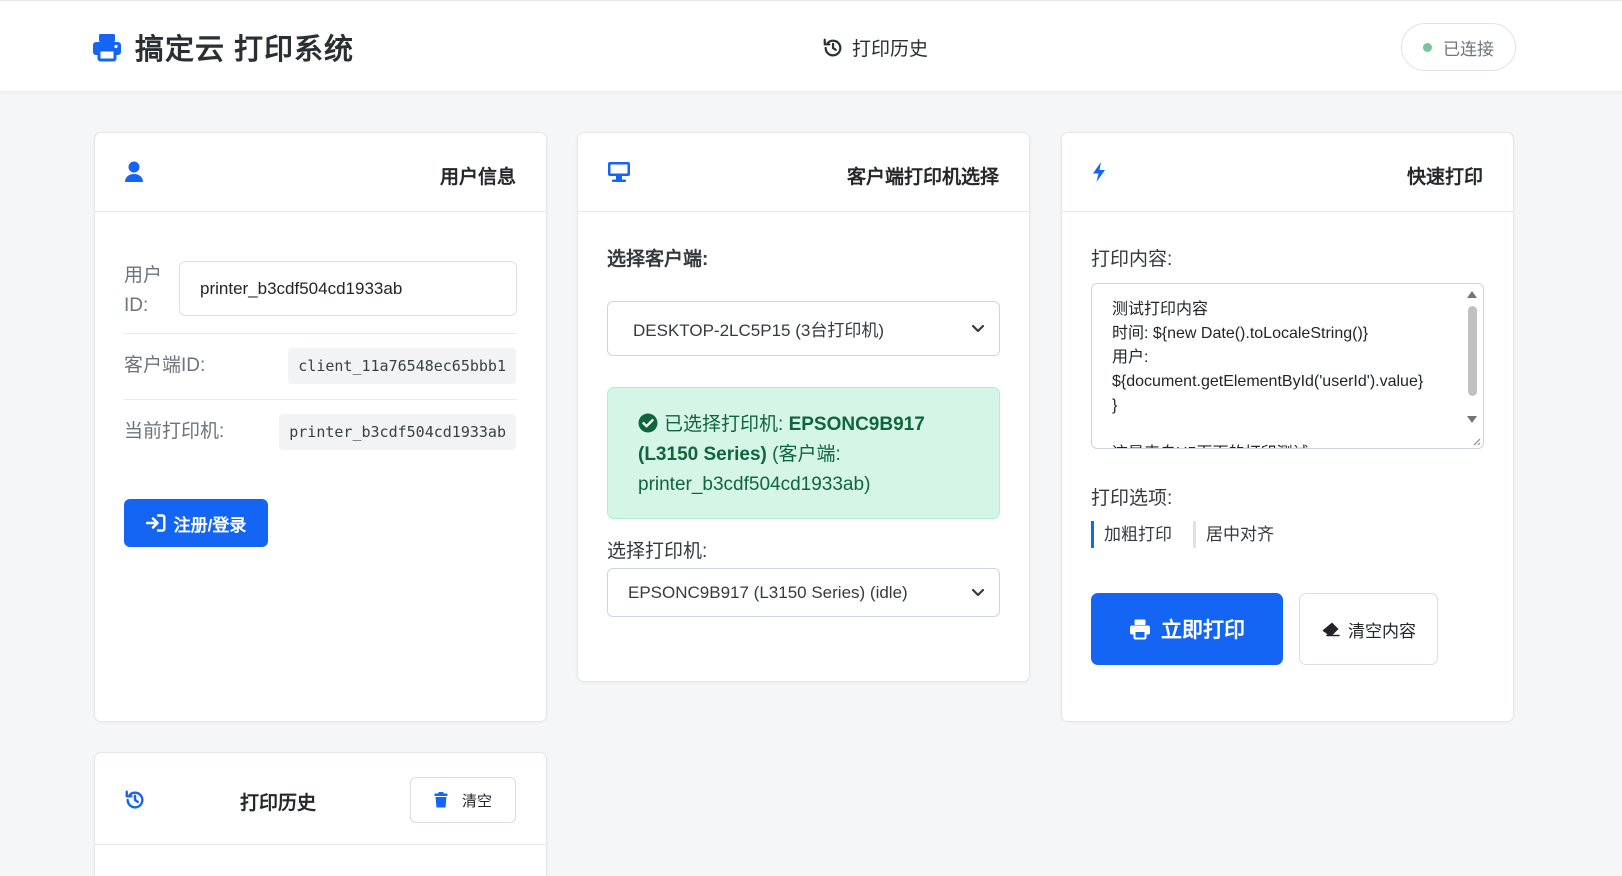 The height and width of the screenshot is (876, 1622). I want to click on print-history-card: 打印历史 清空, so click(320, 814).